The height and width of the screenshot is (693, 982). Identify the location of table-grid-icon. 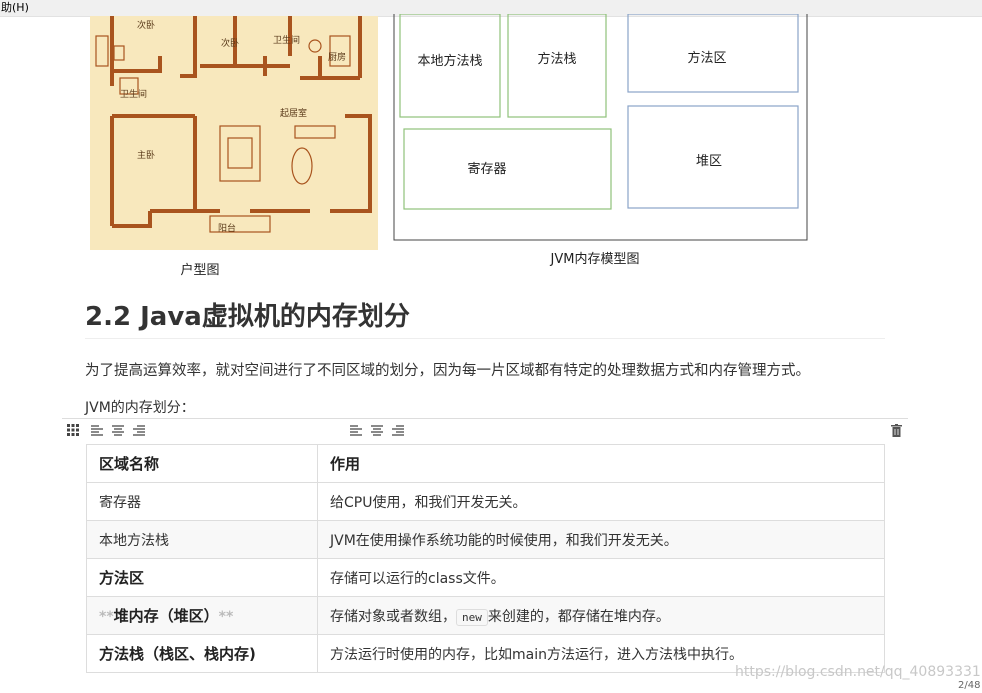
(73, 430).